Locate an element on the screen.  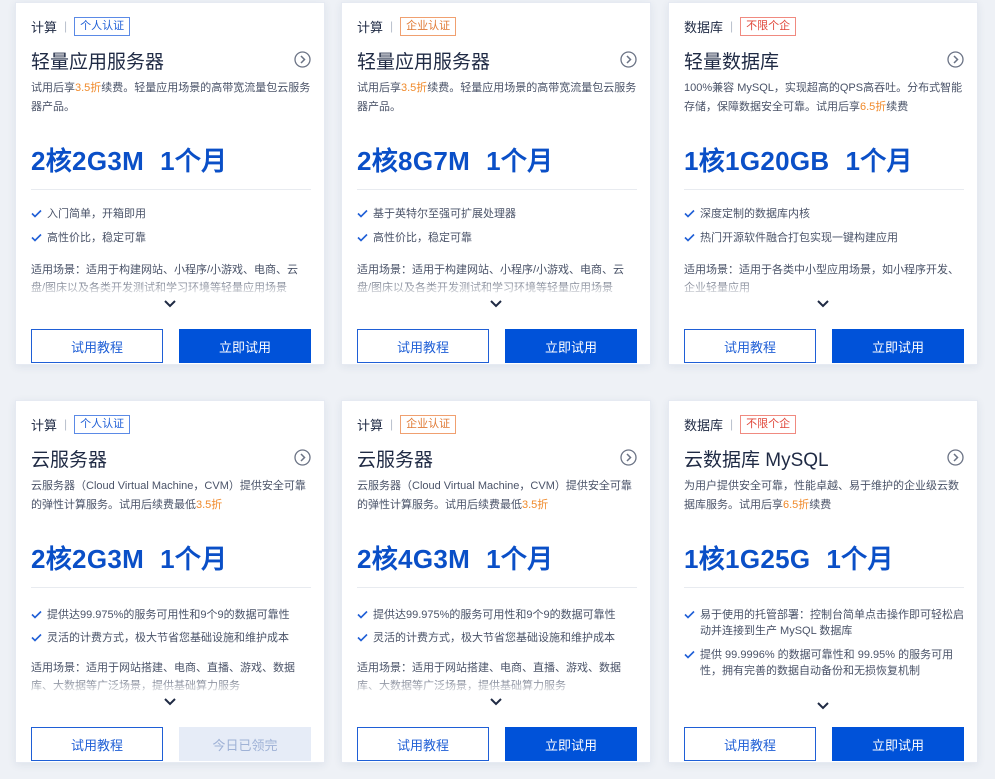
card-title: 云服务器 is located at coordinates (69, 460).